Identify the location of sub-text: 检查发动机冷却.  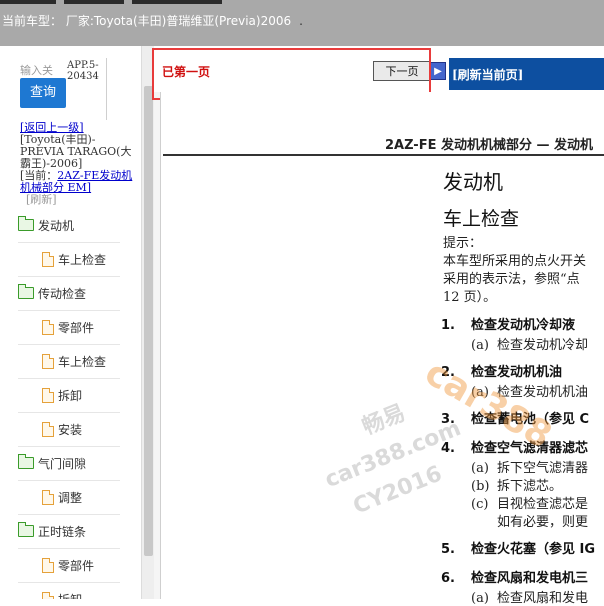
(543, 345).